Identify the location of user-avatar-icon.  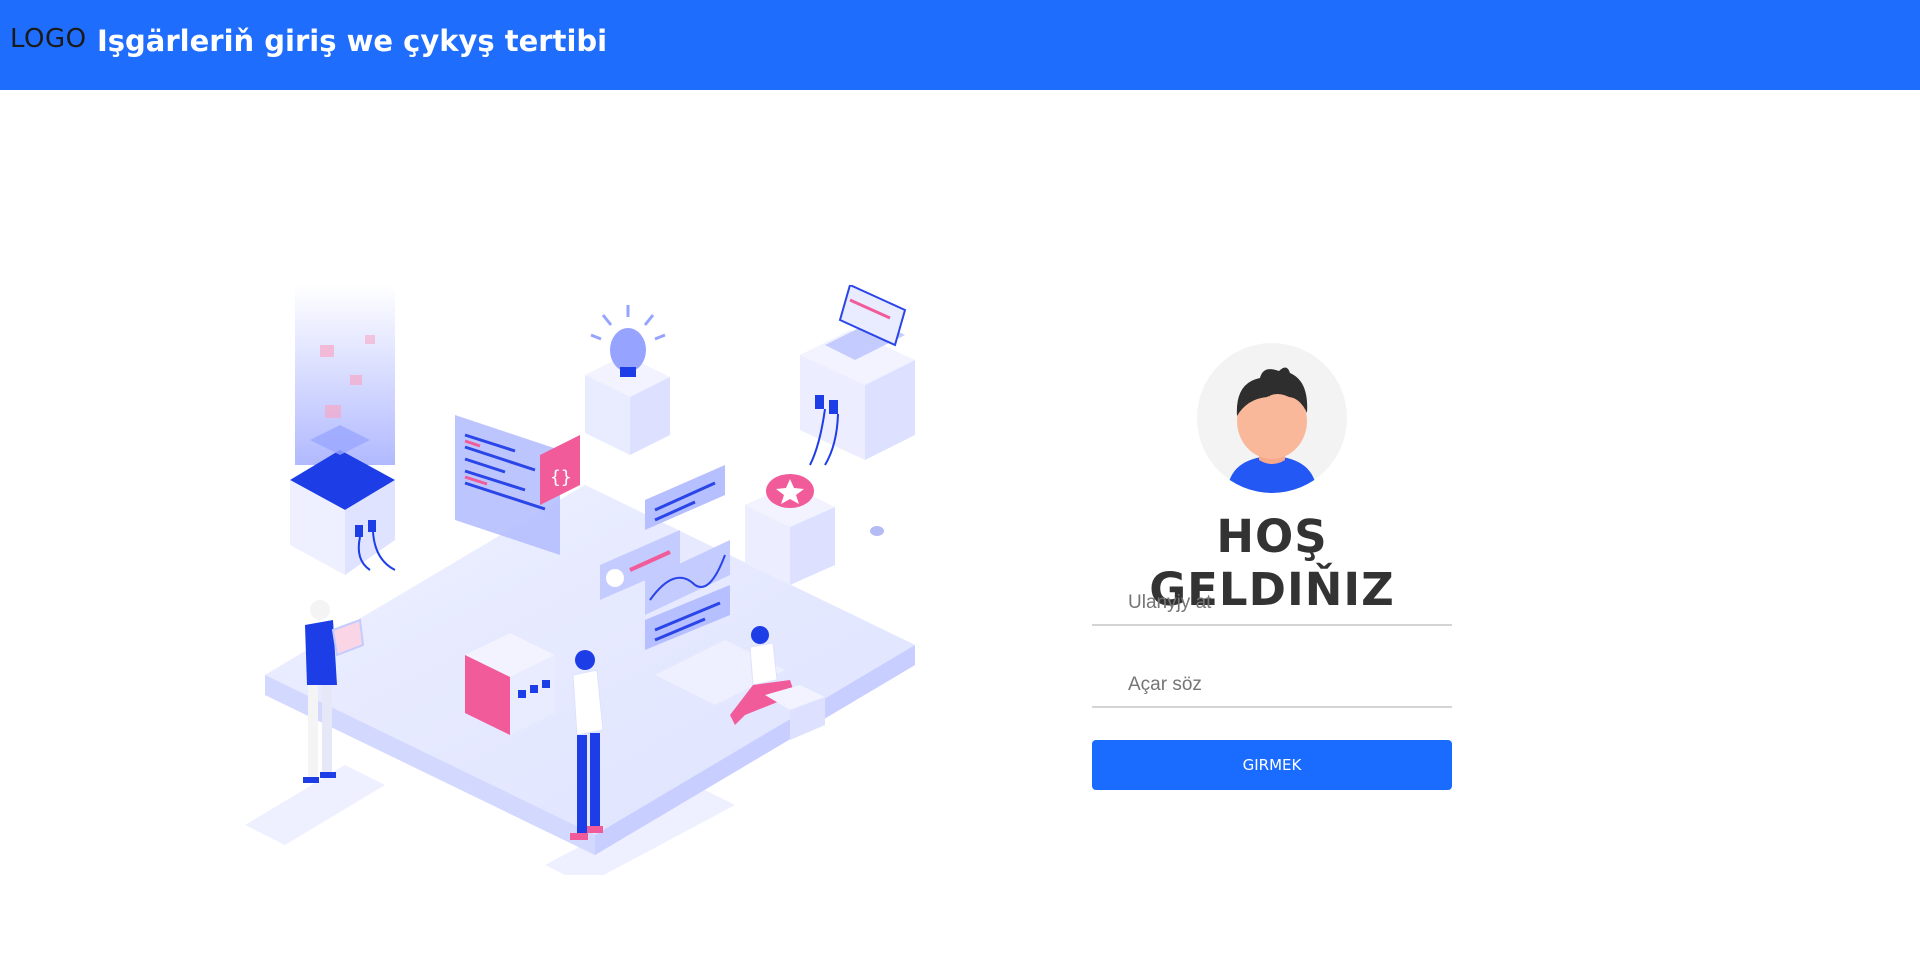
(1272, 418).